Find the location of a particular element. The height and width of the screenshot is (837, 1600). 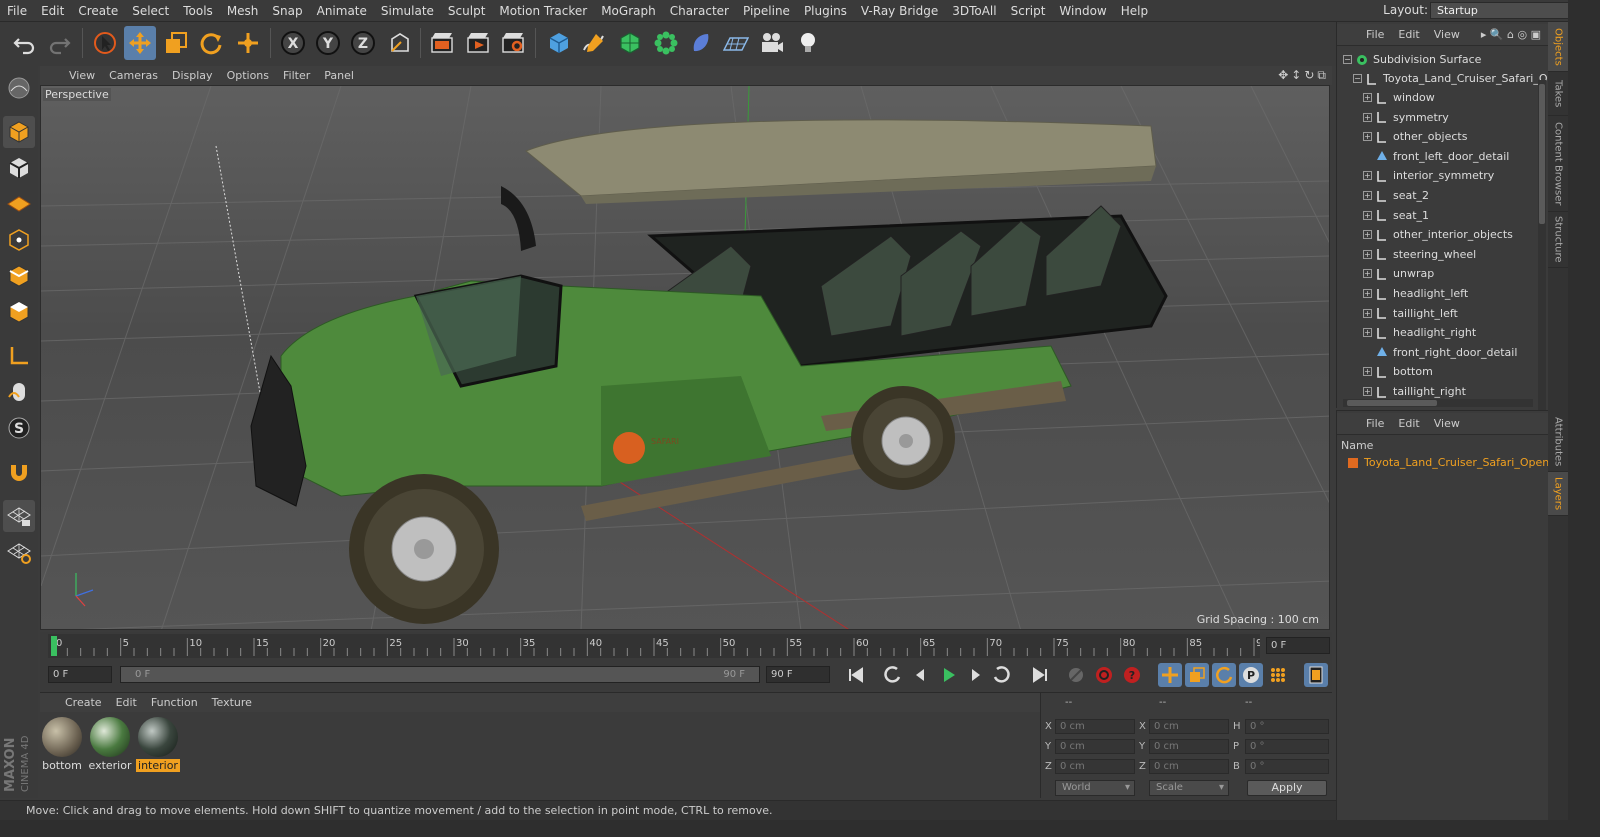

start-frame-field: 0 F is located at coordinates (80, 674).